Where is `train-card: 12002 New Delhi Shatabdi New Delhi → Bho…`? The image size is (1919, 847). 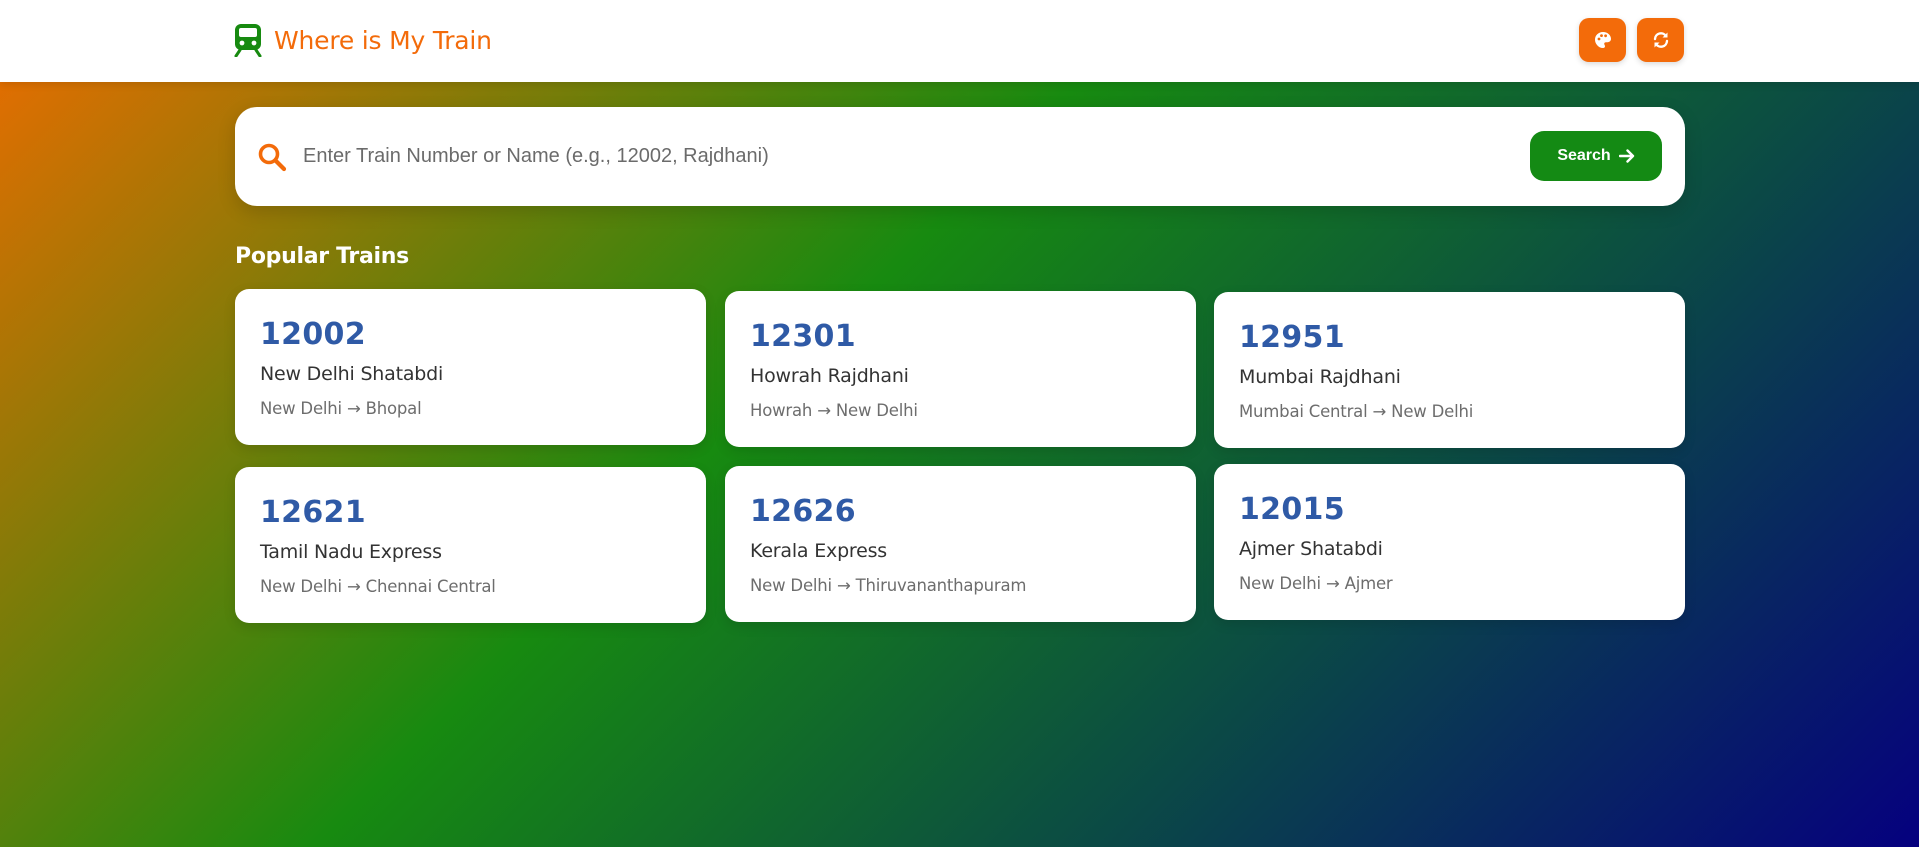 train-card: 12002 New Delhi Shatabdi New Delhi → Bho… is located at coordinates (470, 367).